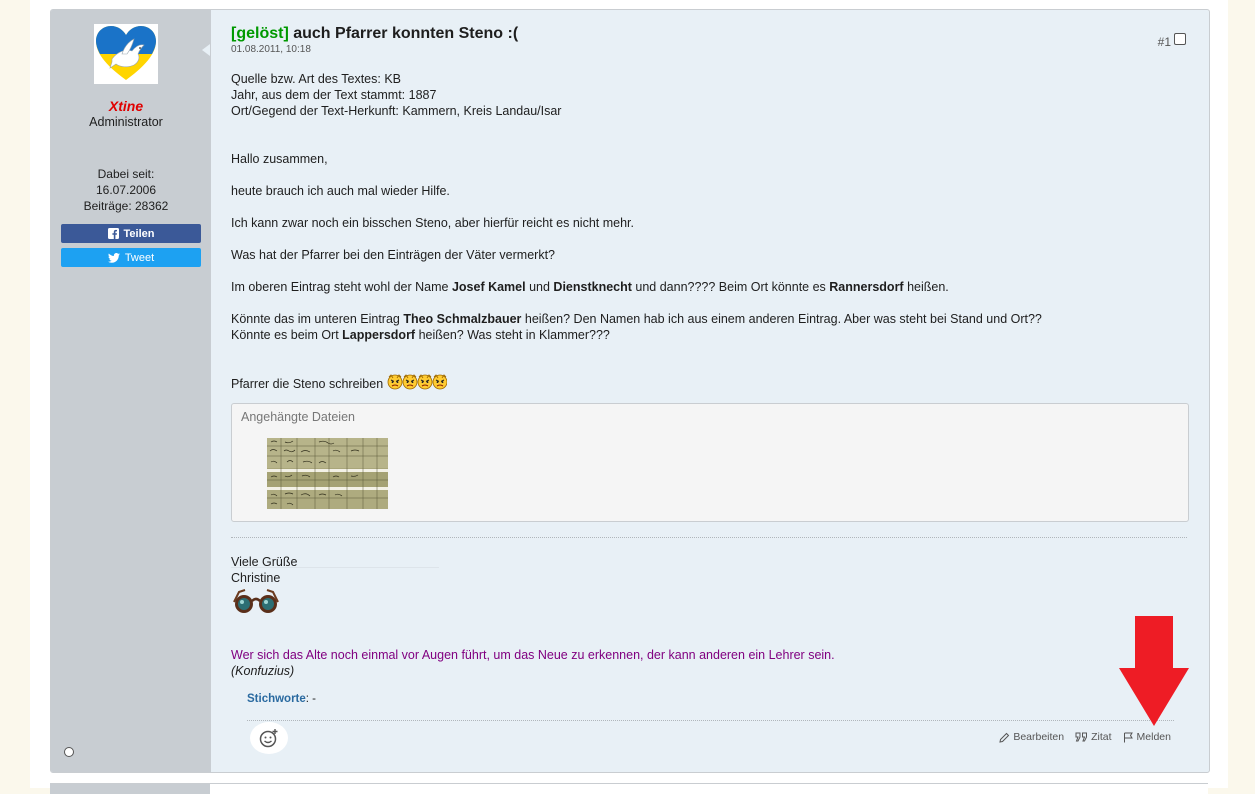 The image size is (1255, 794). What do you see at coordinates (327, 473) in the screenshot?
I see `attachment-thumbnail` at bounding box center [327, 473].